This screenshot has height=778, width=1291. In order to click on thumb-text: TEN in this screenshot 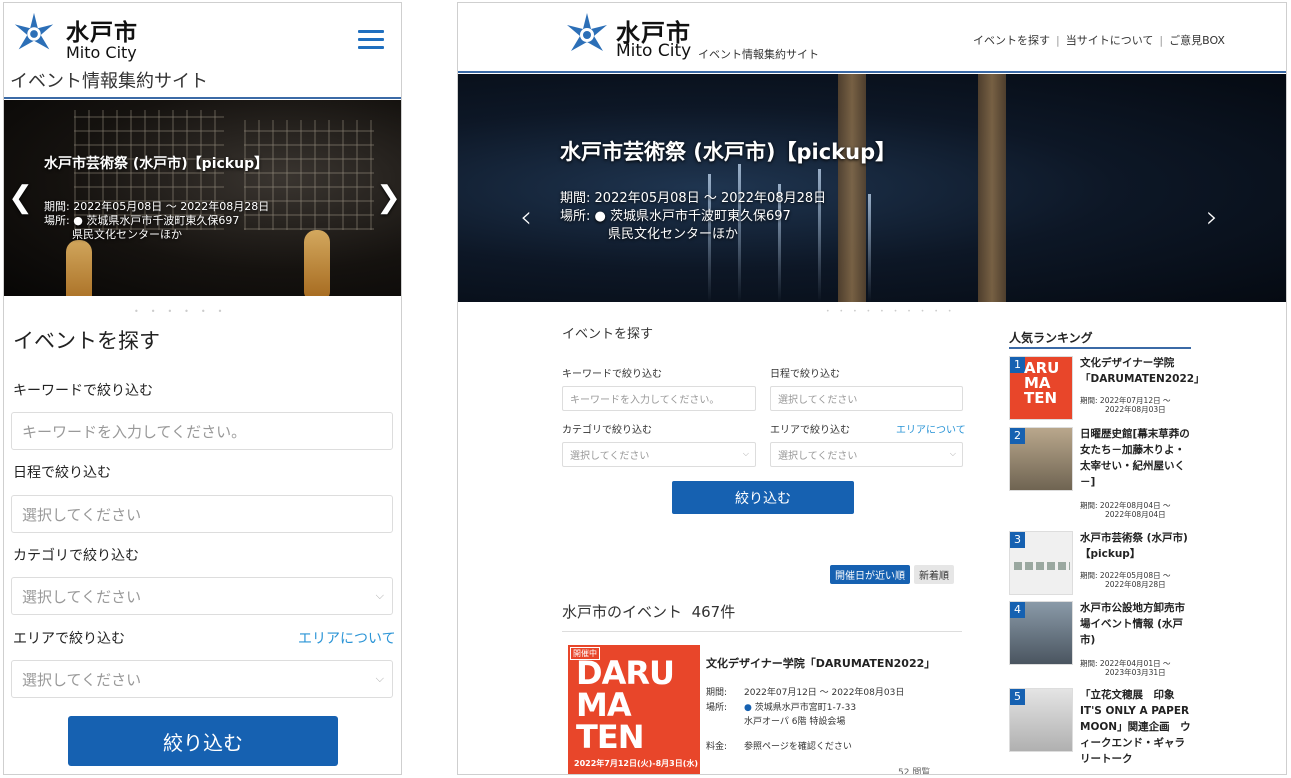, I will do `click(610, 737)`.